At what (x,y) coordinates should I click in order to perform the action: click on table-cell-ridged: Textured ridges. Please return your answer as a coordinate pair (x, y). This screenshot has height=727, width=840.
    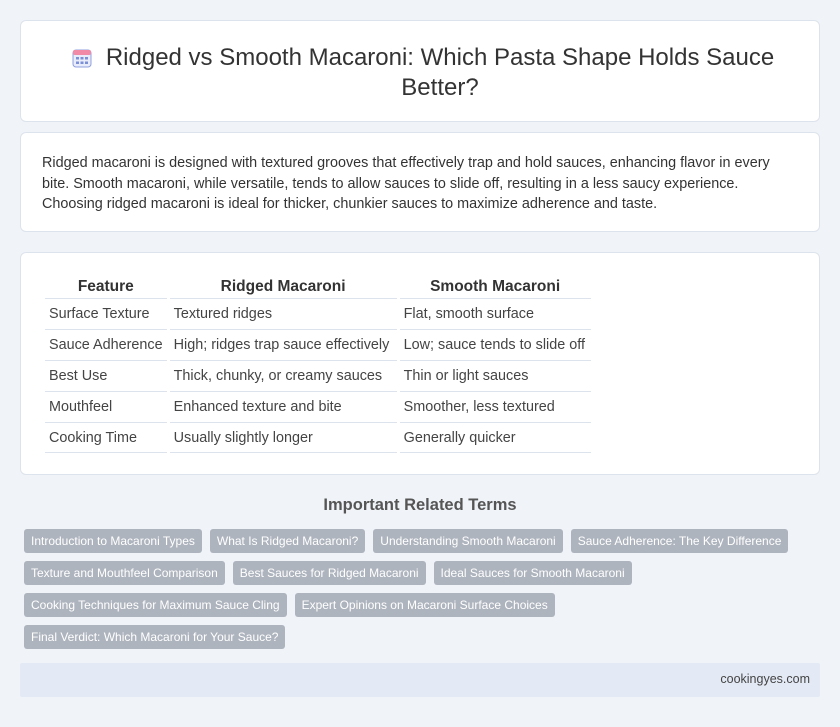
    Looking at the image, I should click on (283, 313).